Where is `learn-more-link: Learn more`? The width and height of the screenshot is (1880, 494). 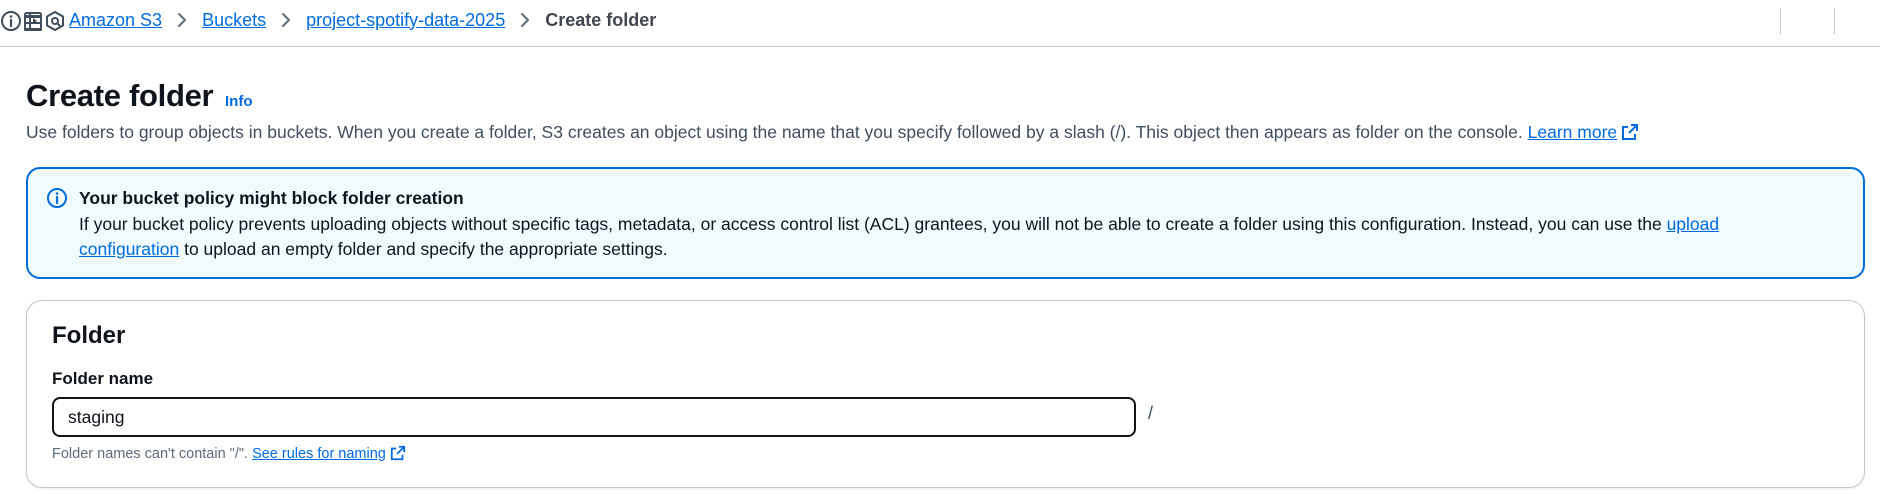
learn-more-link: Learn more is located at coordinates (1573, 132).